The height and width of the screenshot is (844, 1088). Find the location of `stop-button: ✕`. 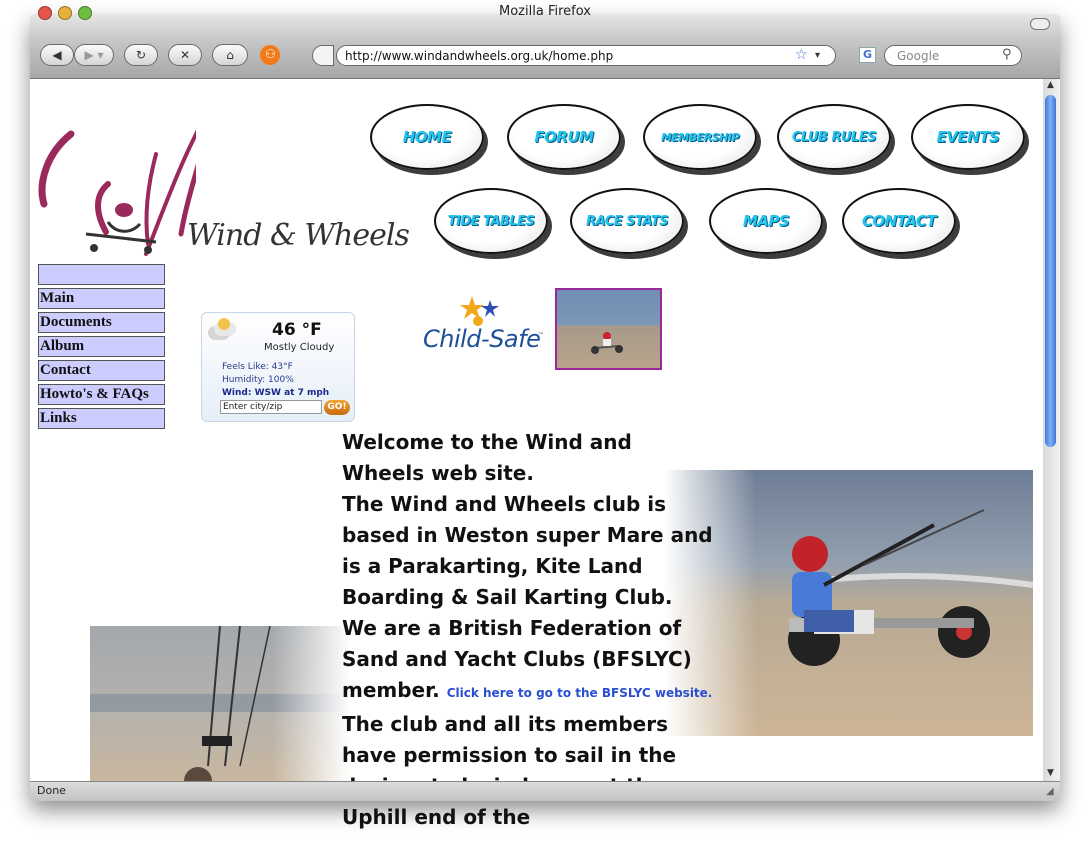

stop-button: ✕ is located at coordinates (185, 55).